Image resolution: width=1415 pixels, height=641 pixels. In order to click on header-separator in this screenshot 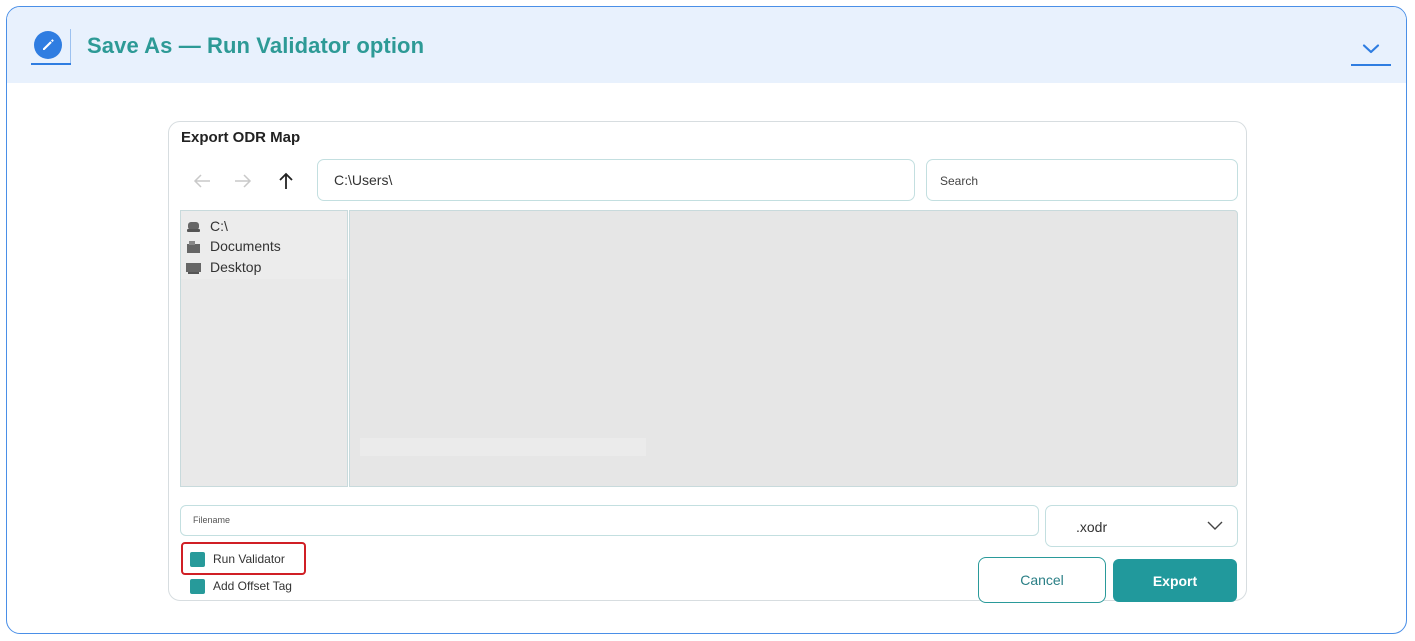, I will do `click(70, 46)`.